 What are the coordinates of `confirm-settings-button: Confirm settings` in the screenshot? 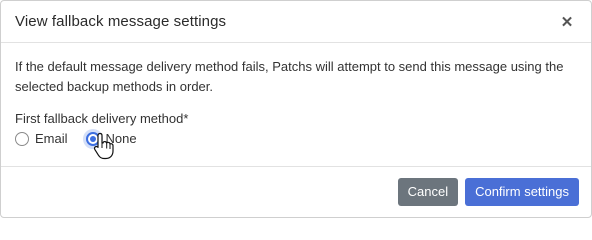 It's located at (522, 191).